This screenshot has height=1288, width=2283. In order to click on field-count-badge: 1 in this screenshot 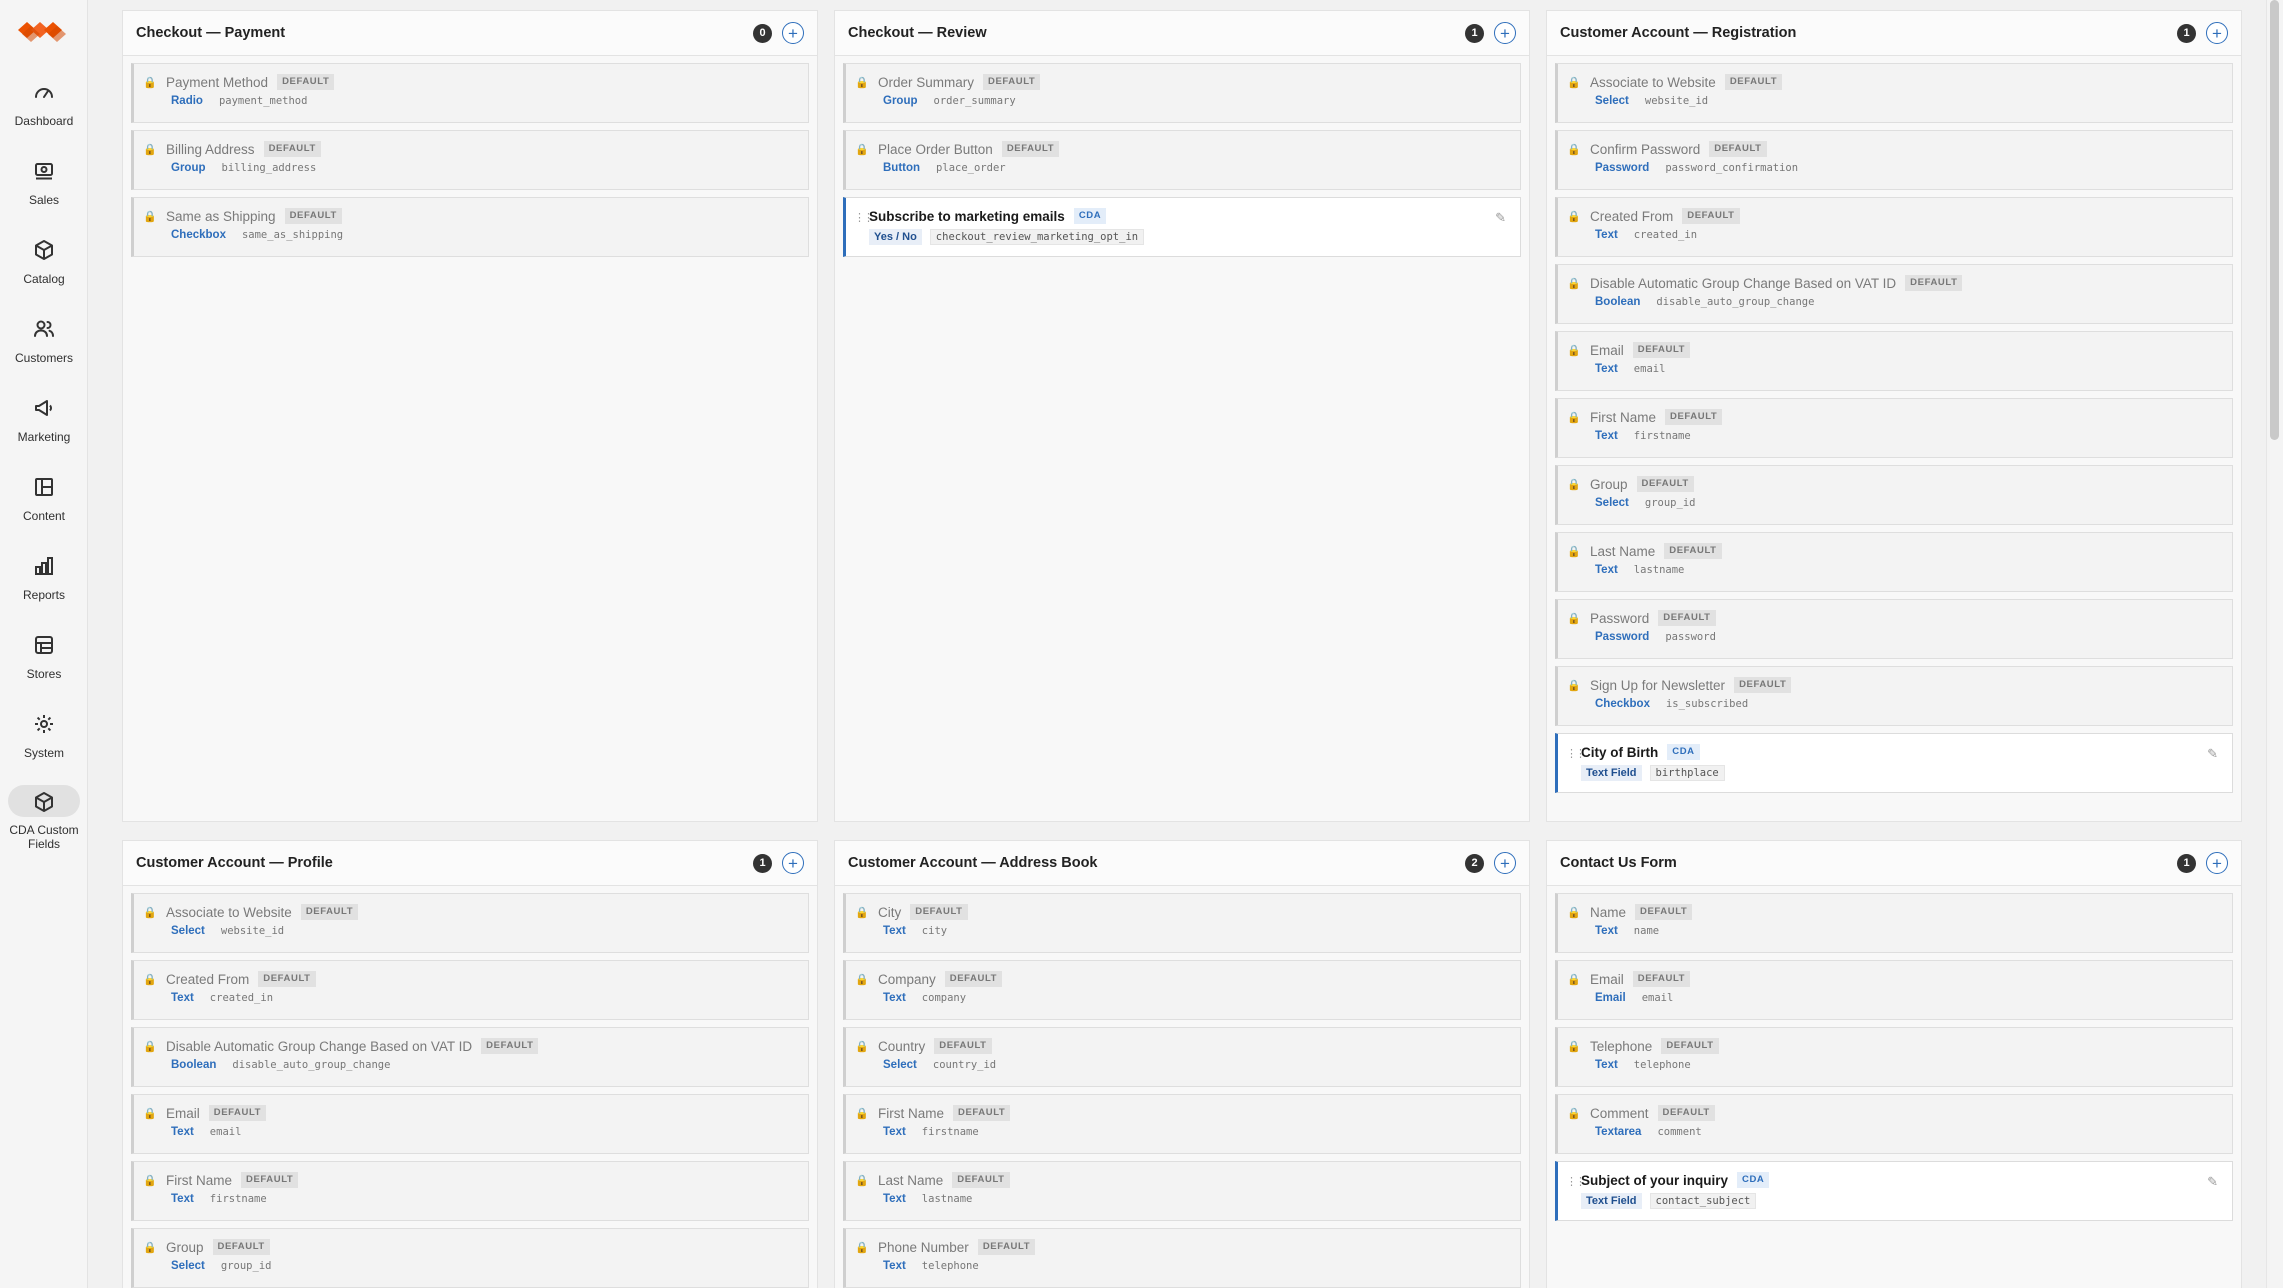, I will do `click(2186, 863)`.